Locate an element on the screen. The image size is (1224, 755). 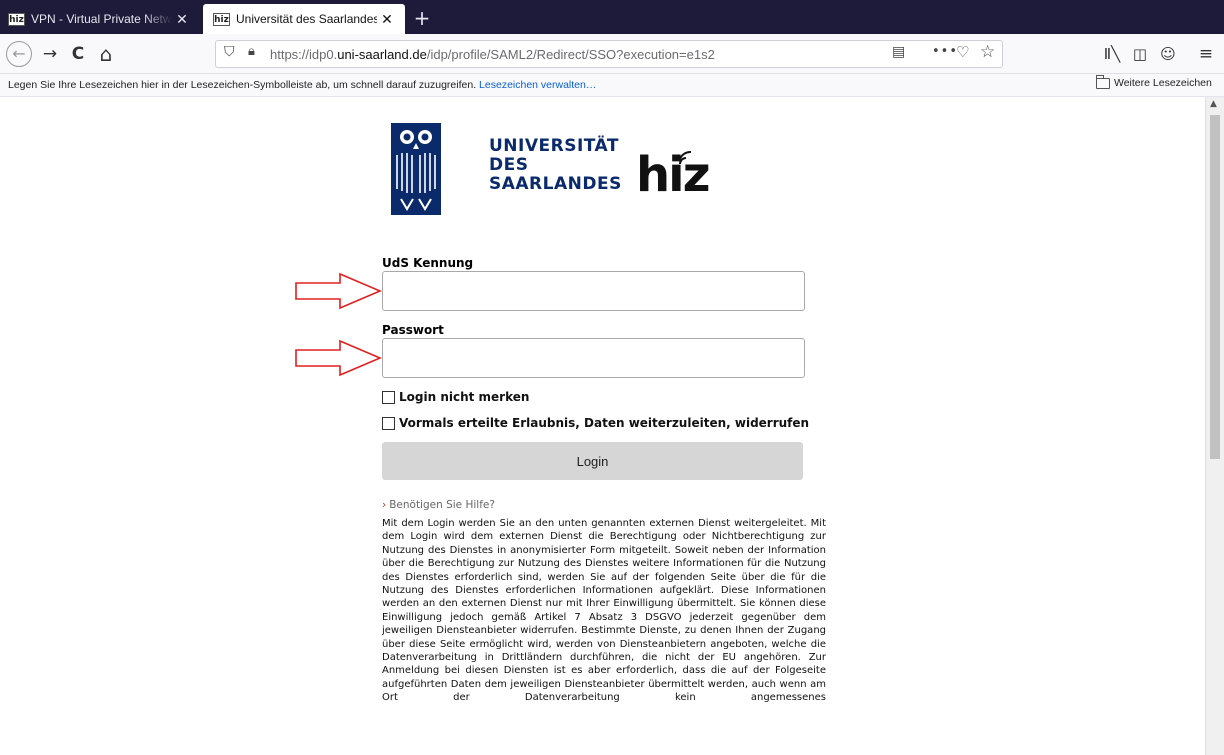
login-button: Login is located at coordinates (592, 461).